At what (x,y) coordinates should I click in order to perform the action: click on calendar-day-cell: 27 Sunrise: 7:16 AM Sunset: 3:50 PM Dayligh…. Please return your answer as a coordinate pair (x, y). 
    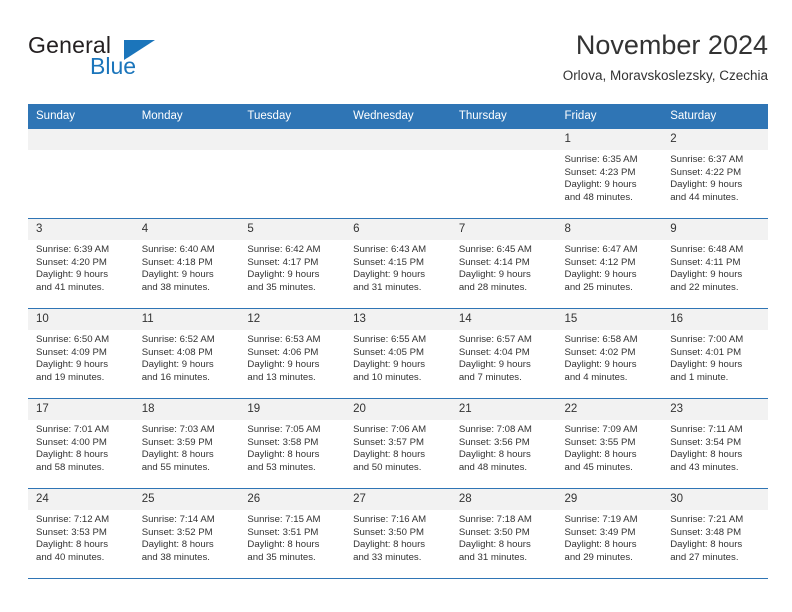
    Looking at the image, I should click on (398, 533).